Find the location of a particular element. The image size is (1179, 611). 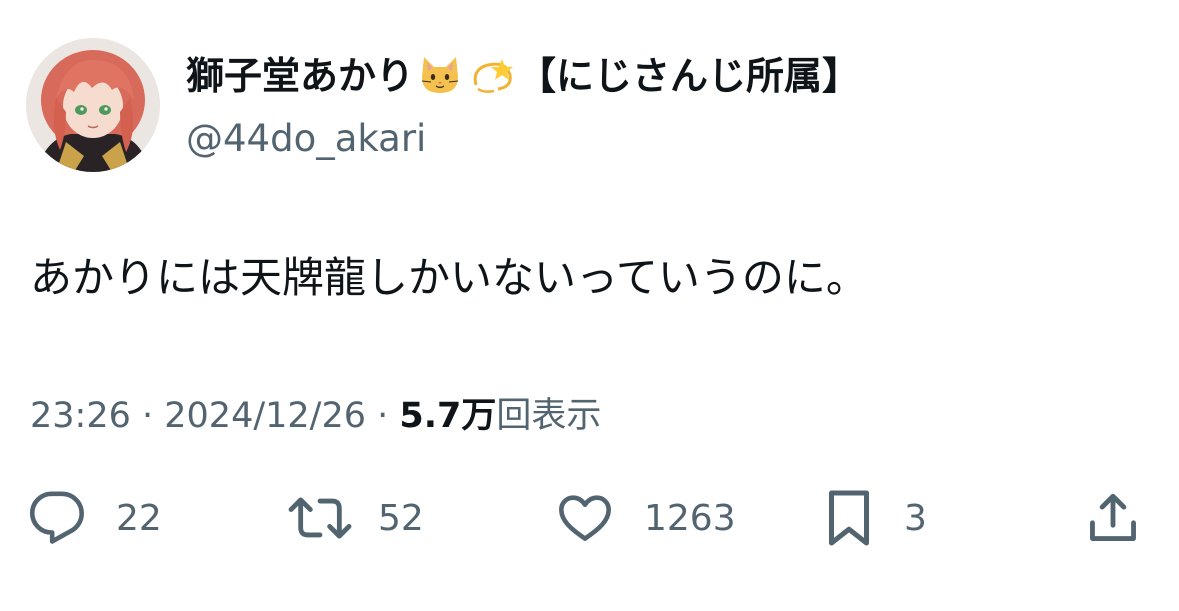

tweet-meta: 23:26 · 2024/12/26 · 5.7万回表示 is located at coordinates (315, 416).